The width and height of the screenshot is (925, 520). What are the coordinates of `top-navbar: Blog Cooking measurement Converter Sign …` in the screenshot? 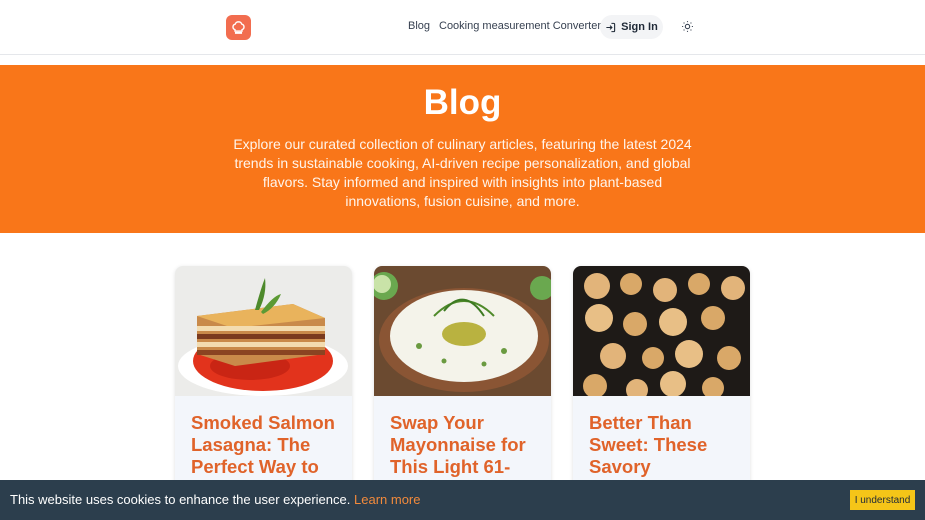 It's located at (462, 27).